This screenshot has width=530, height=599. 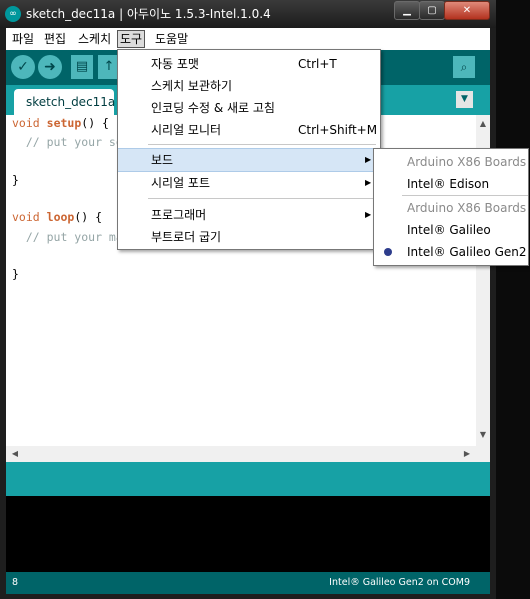 What do you see at coordinates (64, 102) in the screenshot?
I see `tab-sketch: sketch_dec11a` at bounding box center [64, 102].